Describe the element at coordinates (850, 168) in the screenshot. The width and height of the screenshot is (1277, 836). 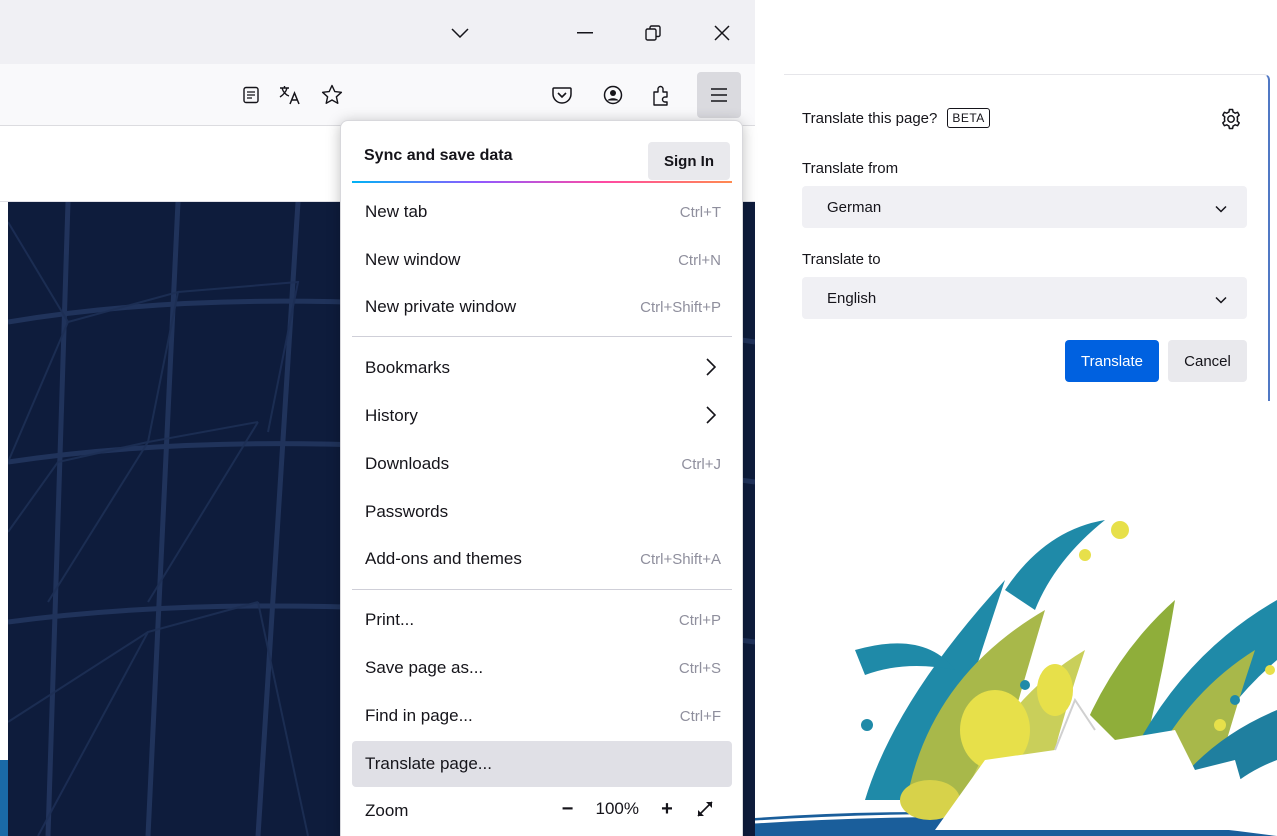
I see `translate-from-label: Translate from` at that location.